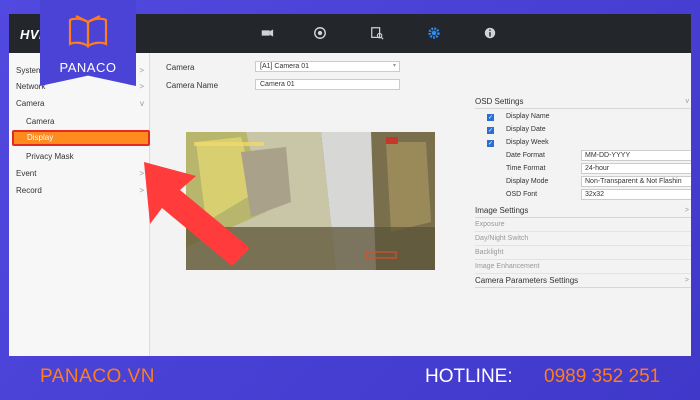 This screenshot has height=400, width=700. What do you see at coordinates (583, 211) in the screenshot?
I see `image-settings-header: Image Settings >` at bounding box center [583, 211].